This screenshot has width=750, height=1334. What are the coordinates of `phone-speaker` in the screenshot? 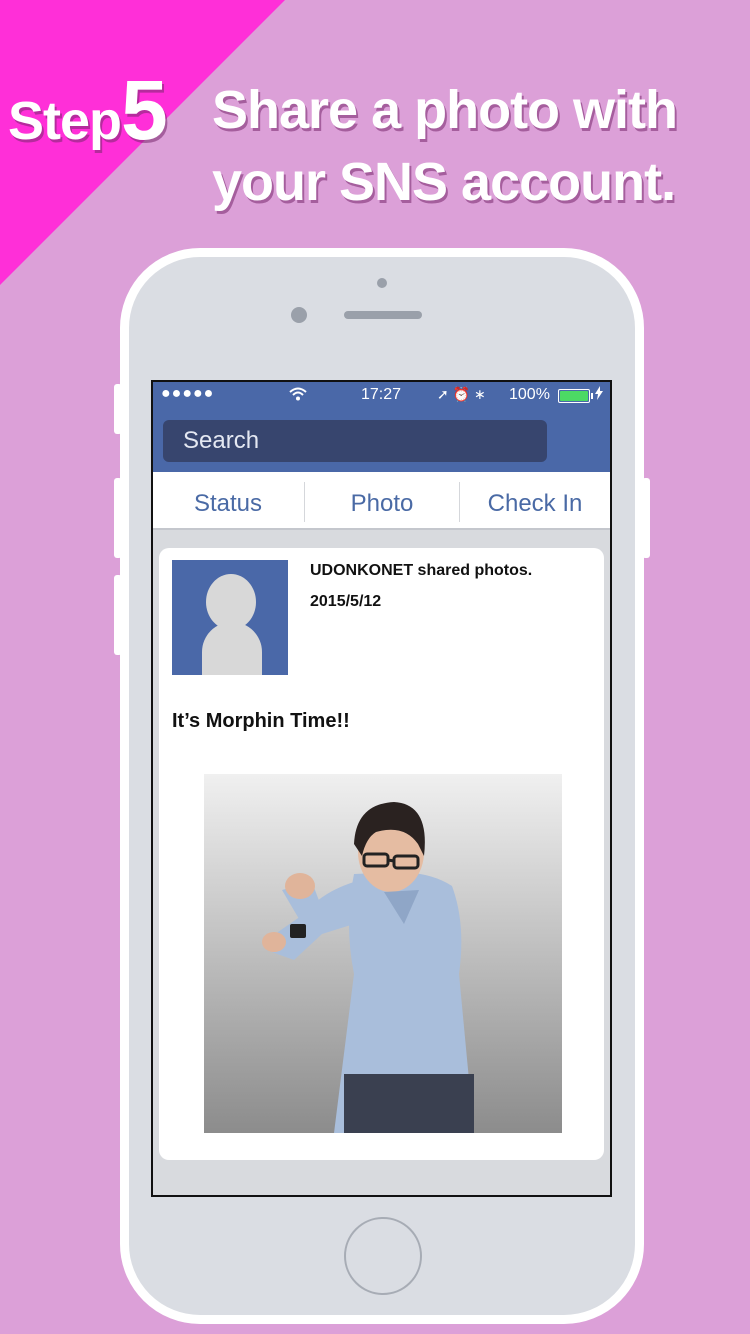 It's located at (383, 315).